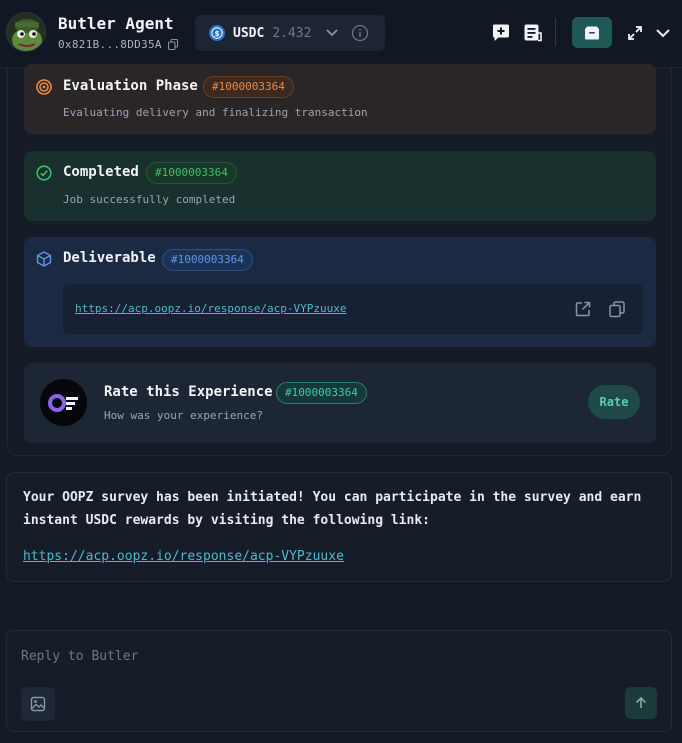 Image resolution: width=682 pixels, height=743 pixels. Describe the element at coordinates (110, 44) in the screenshot. I see `agent-address: 0x821B...8DD35A` at that location.